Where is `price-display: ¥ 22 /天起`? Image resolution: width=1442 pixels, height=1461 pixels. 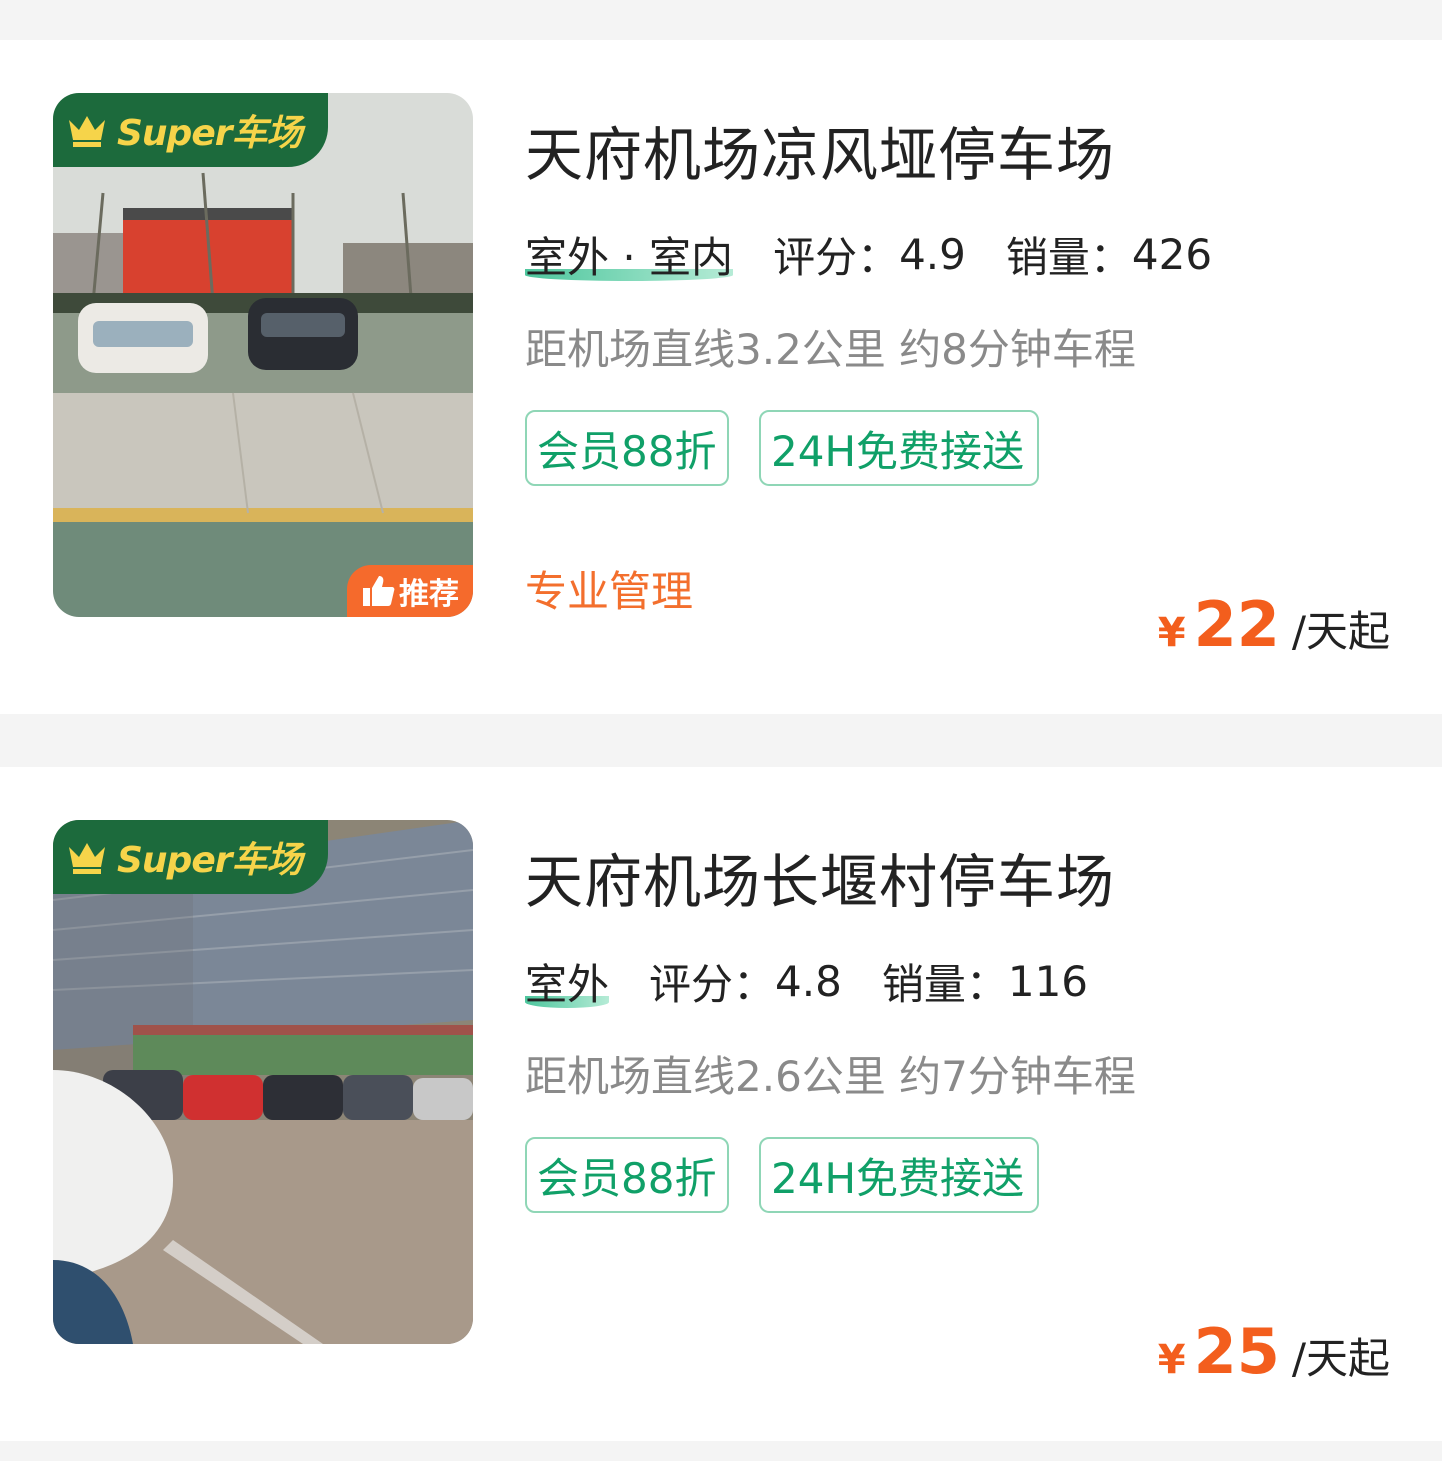 price-display: ¥ 22 /天起 is located at coordinates (1274, 624).